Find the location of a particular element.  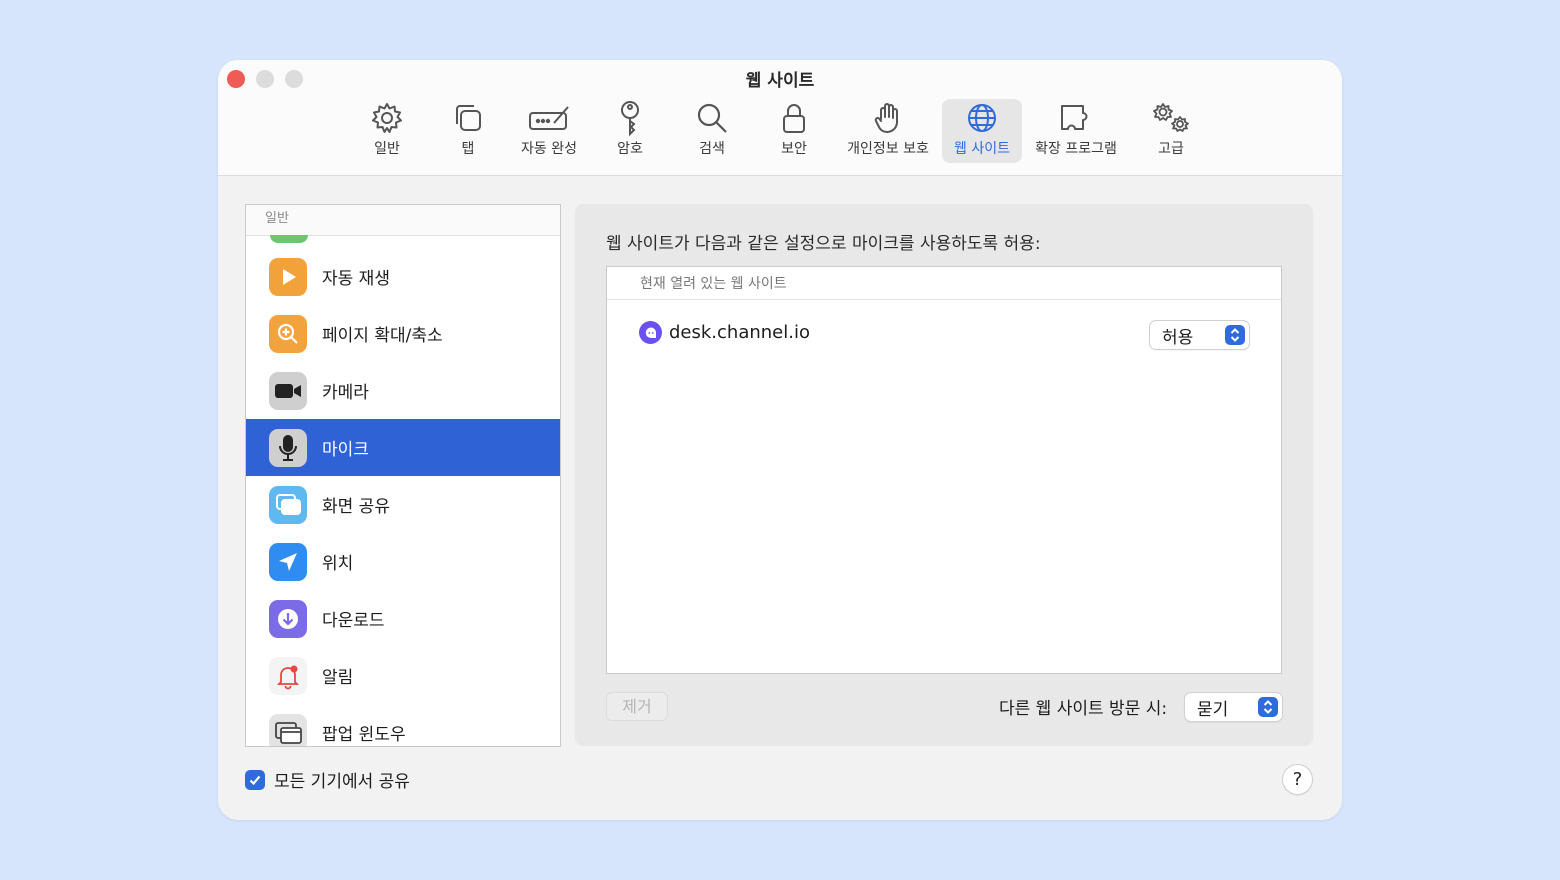

toolbar-tab-security: 보안 is located at coordinates (794, 131).